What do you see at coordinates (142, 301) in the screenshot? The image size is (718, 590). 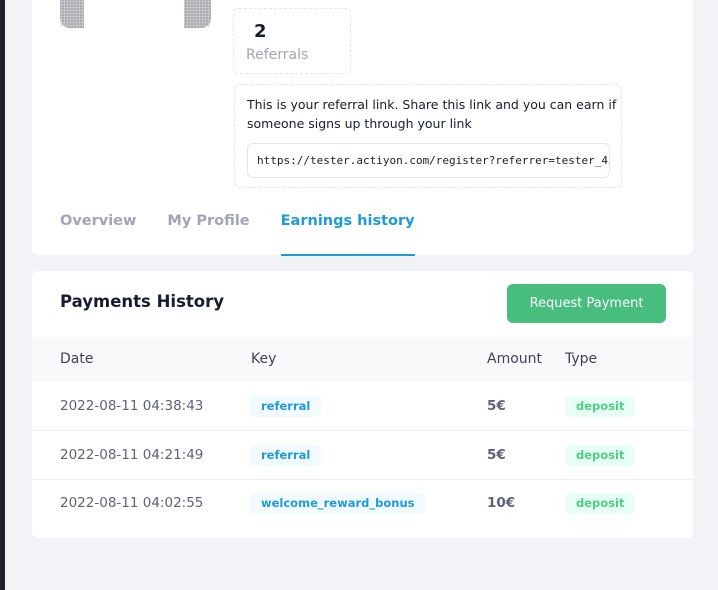 I see `payments-title: Payments History` at bounding box center [142, 301].